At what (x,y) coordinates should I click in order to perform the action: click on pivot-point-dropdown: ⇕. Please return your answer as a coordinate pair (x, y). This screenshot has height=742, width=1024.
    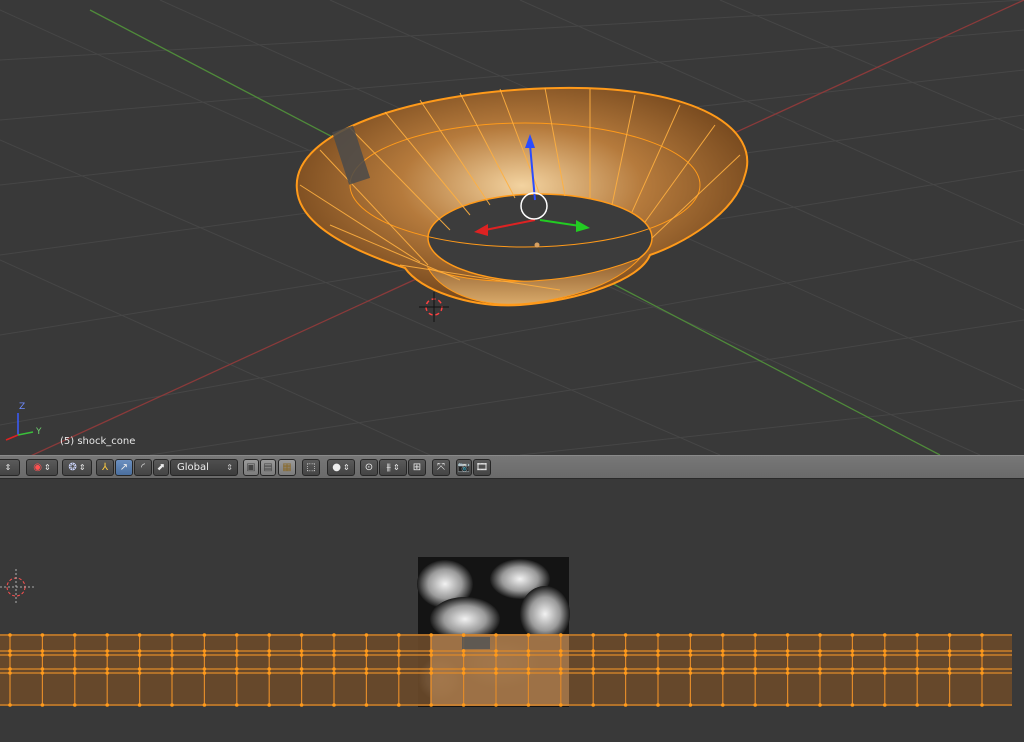
    Looking at the image, I should click on (10, 467).